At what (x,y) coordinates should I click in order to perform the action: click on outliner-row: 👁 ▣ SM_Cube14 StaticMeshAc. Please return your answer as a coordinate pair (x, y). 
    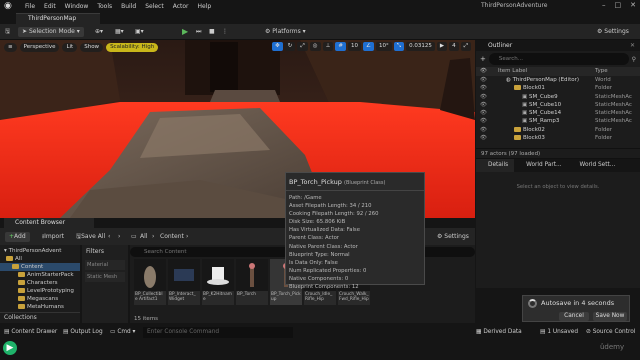
    Looking at the image, I should click on (558, 113).